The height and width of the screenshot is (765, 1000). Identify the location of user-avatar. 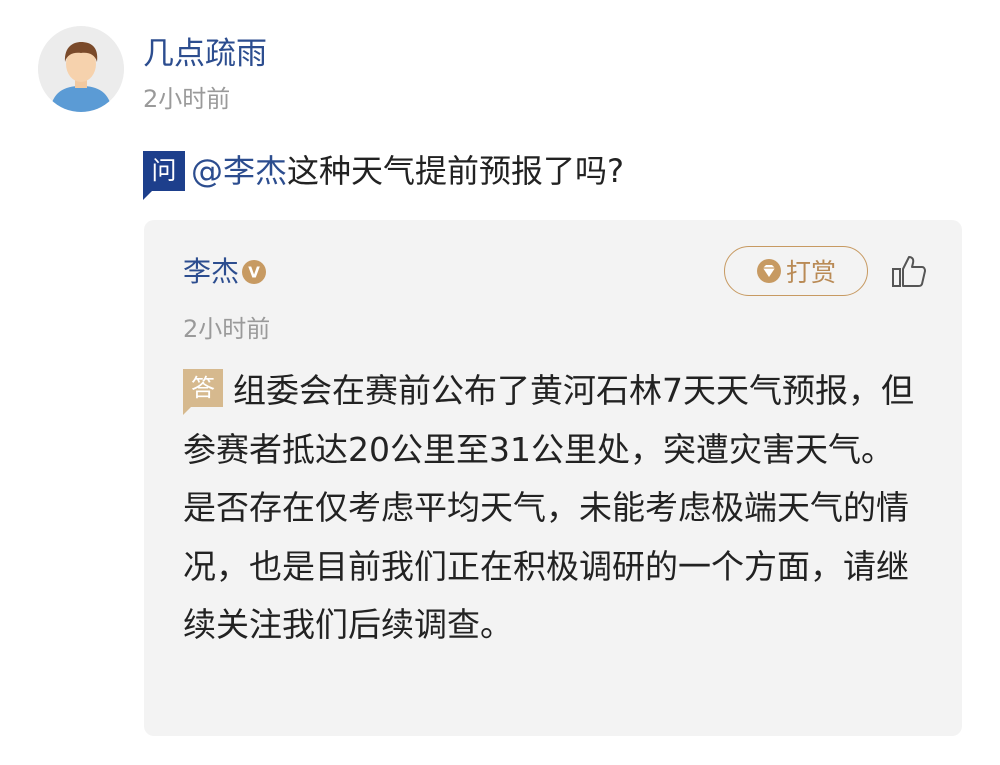
(81, 69).